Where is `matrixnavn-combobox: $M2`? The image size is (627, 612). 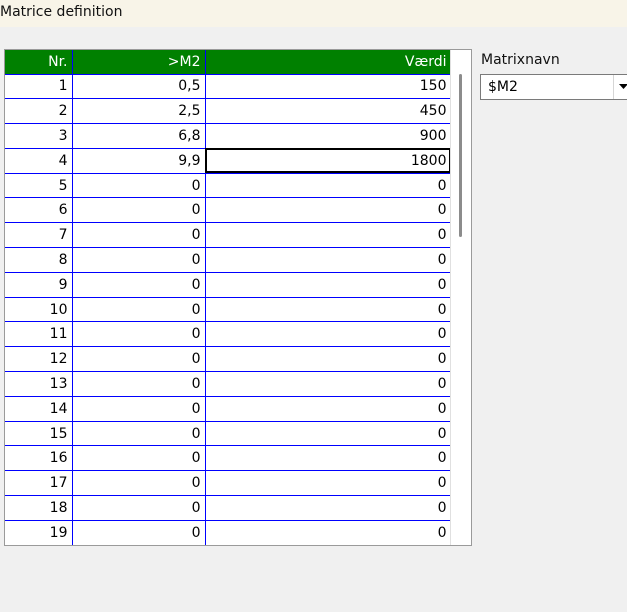 matrixnavn-combobox: $M2 is located at coordinates (553, 87).